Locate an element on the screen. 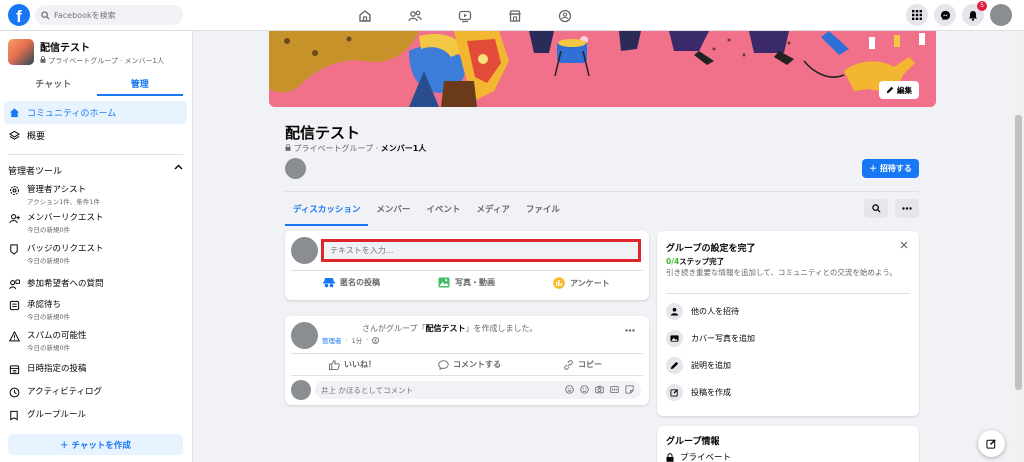 This screenshot has height=462, width=1024. group-member-count: メンバー1人 is located at coordinates (404, 148).